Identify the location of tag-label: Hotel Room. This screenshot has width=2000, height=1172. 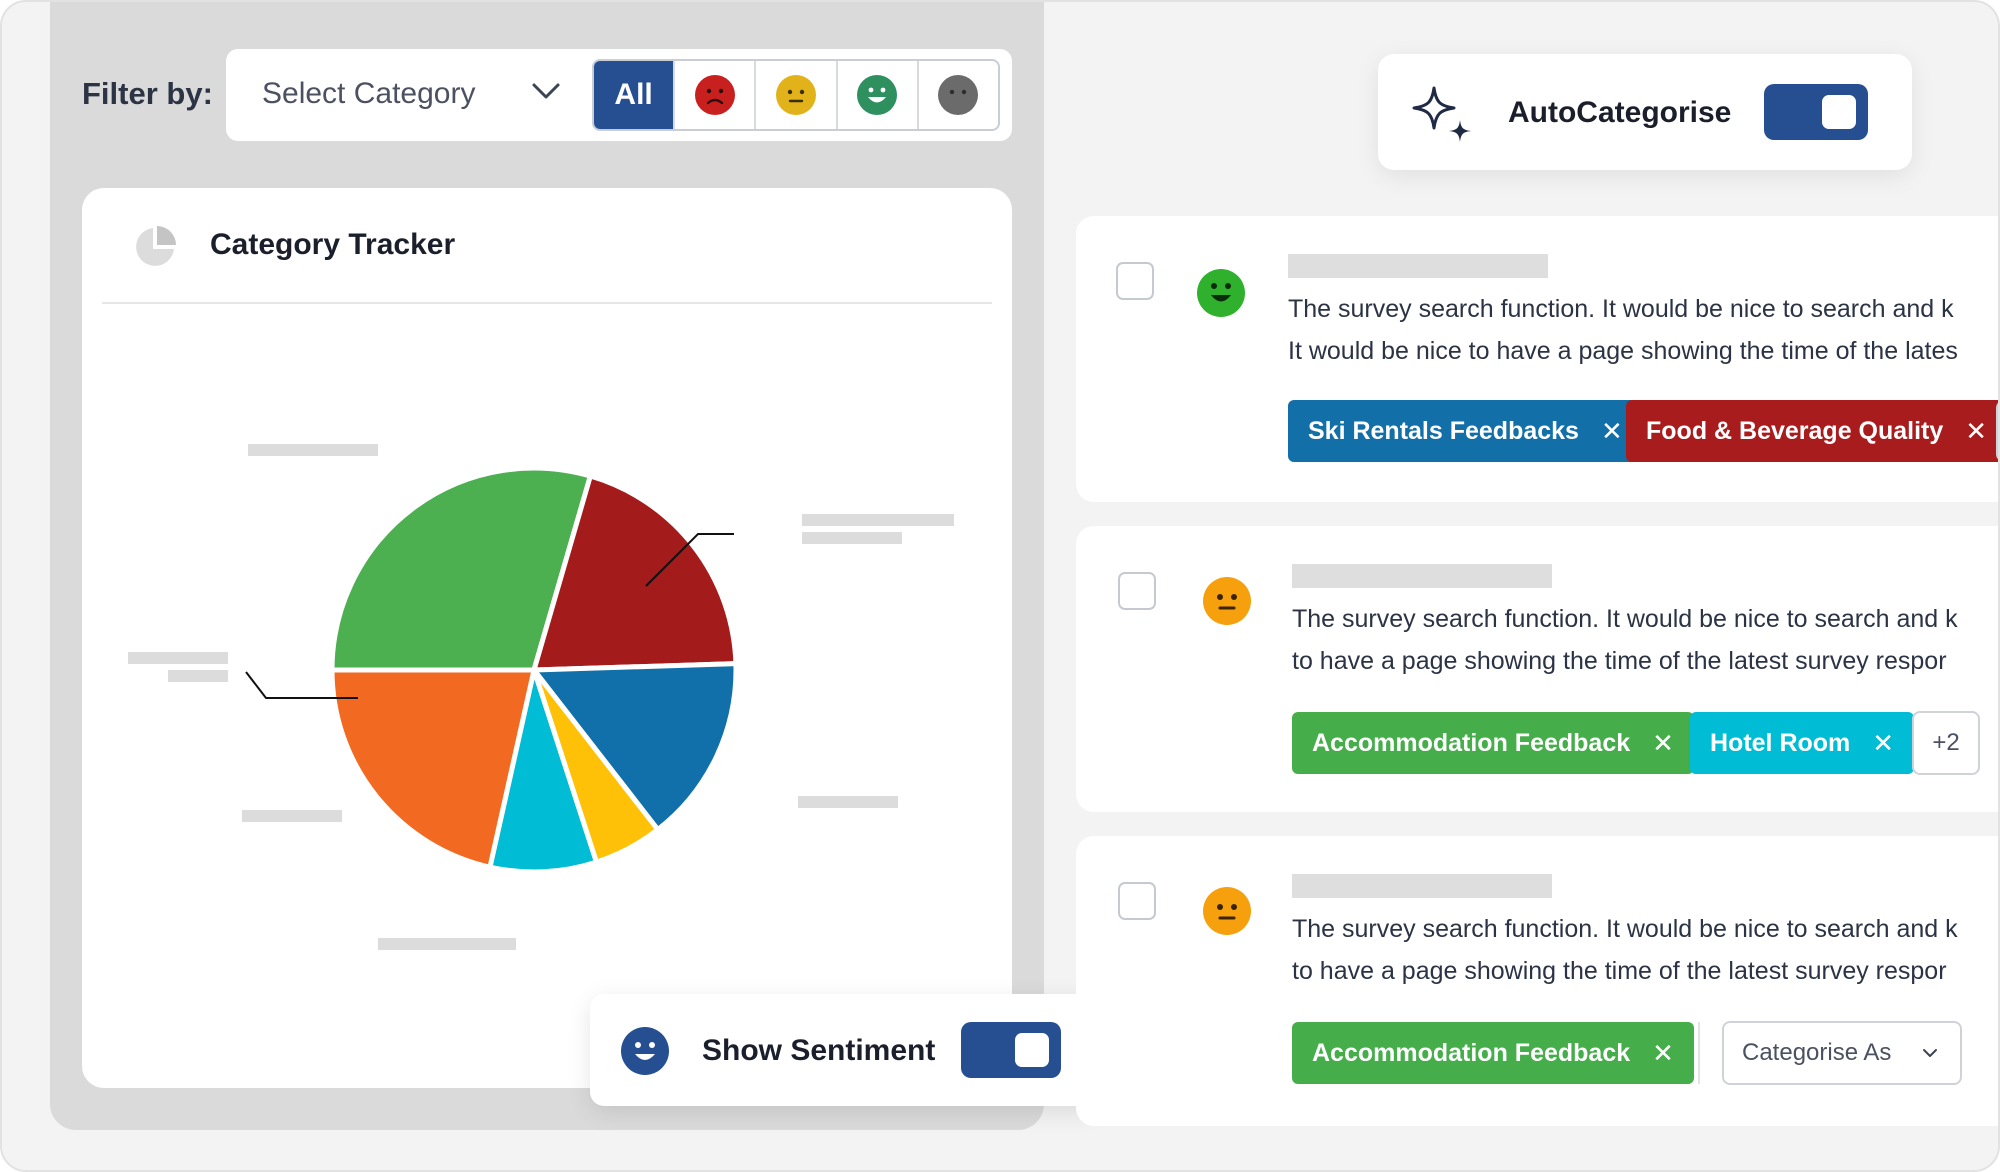
(1780, 742).